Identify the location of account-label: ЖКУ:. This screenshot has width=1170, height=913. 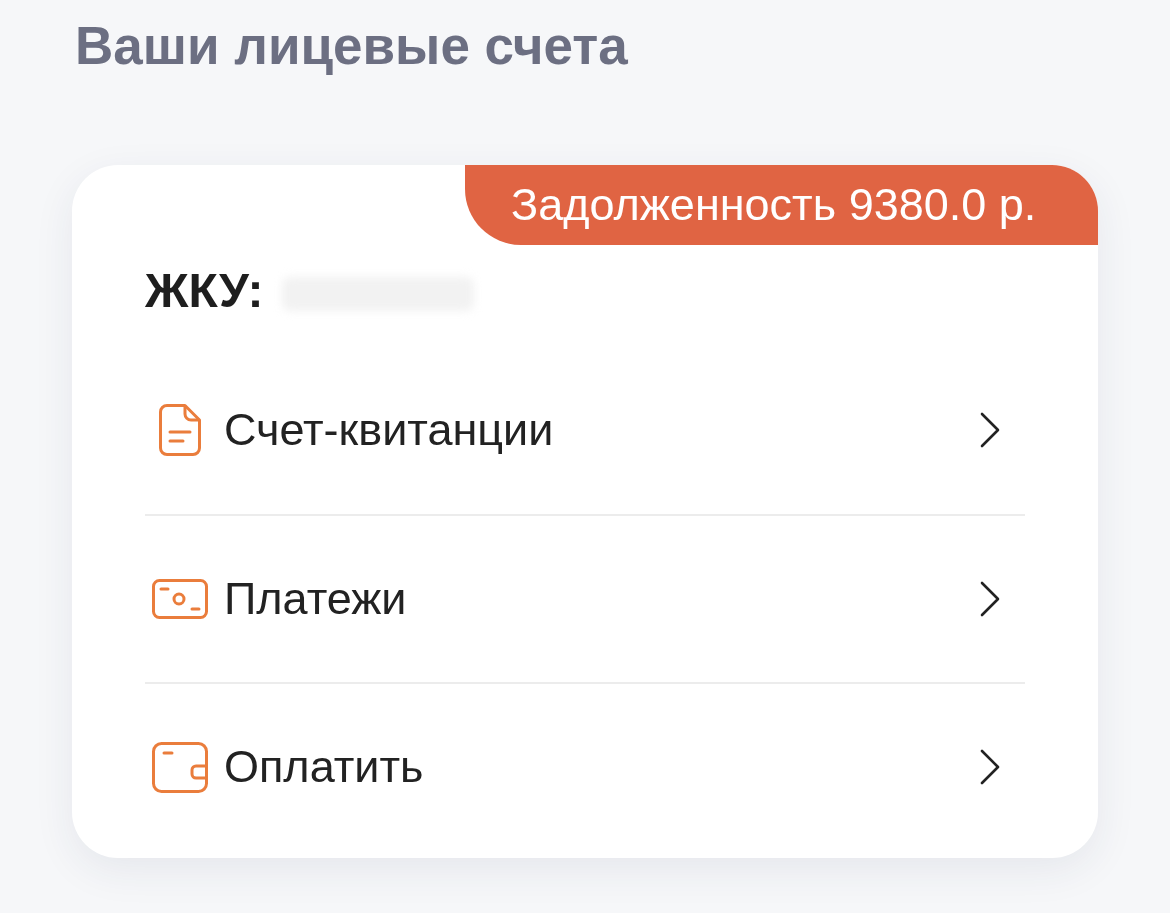
(204, 291).